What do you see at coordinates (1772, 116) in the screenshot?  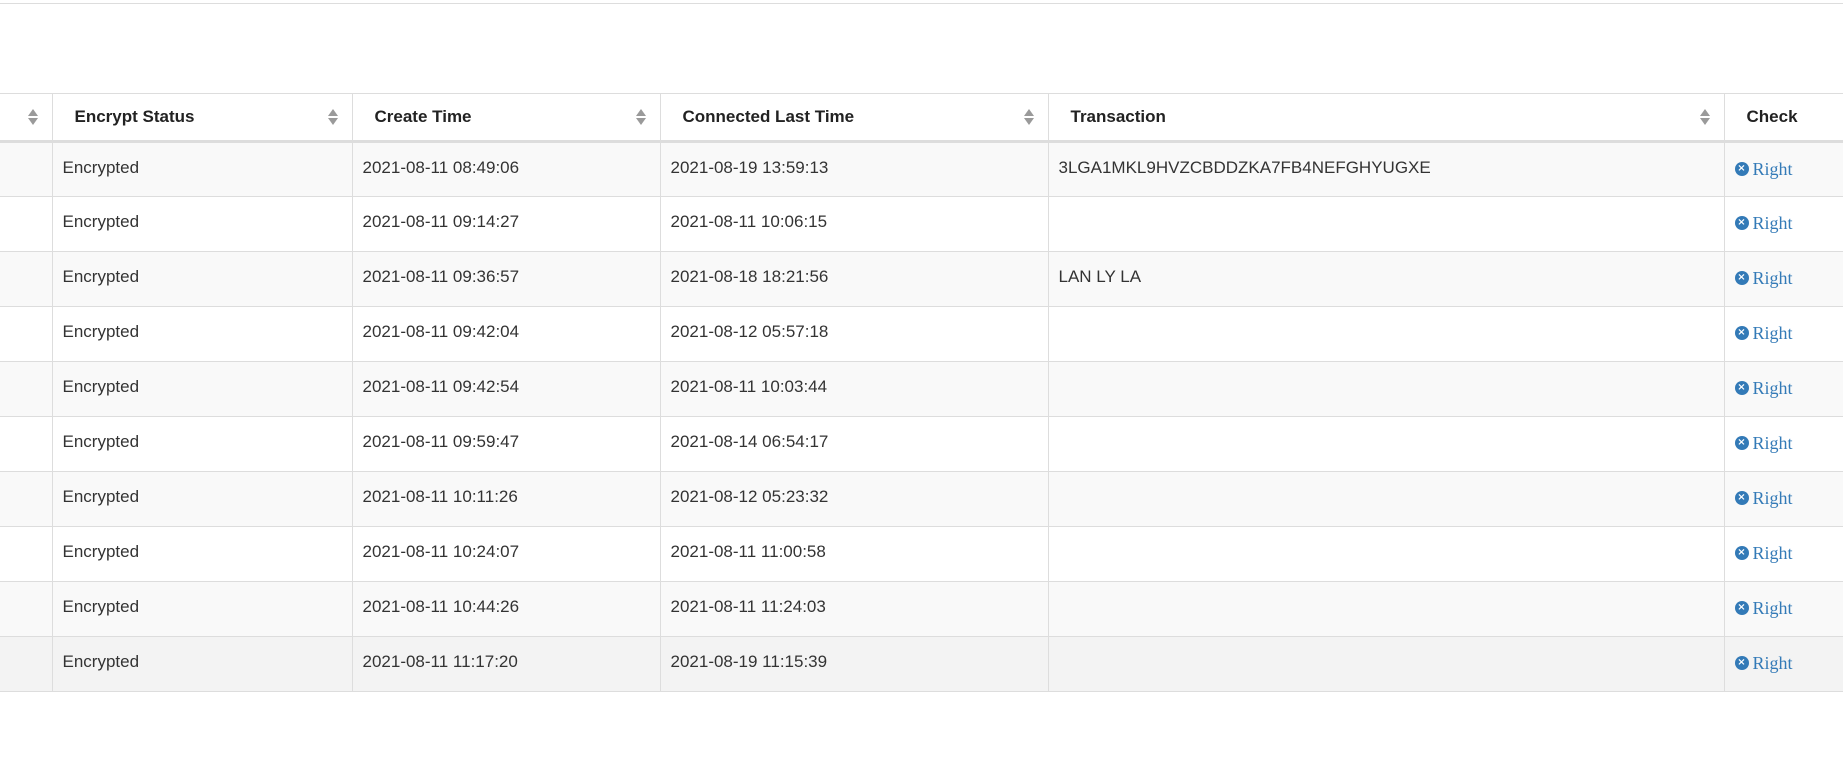 I see `column-header-label: Check` at bounding box center [1772, 116].